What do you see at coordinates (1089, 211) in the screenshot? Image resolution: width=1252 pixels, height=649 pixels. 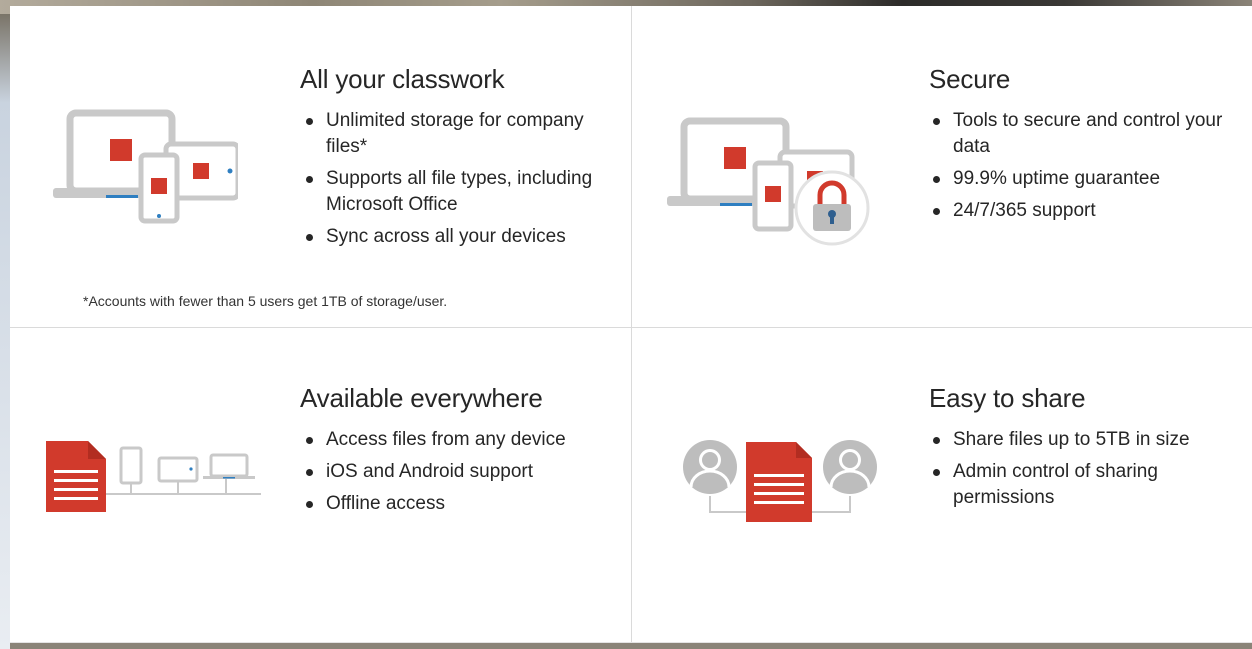 I see `bullet-item: 24/7/365 support` at bounding box center [1089, 211].